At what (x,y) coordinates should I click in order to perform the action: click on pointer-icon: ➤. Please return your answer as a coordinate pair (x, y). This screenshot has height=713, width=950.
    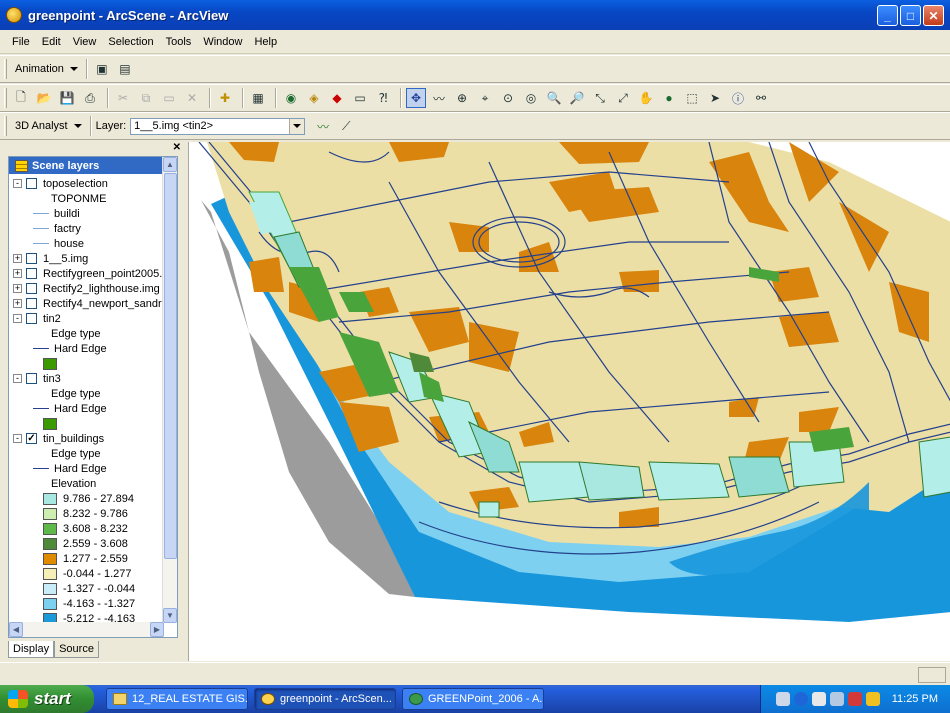
    Looking at the image, I should click on (715, 98).